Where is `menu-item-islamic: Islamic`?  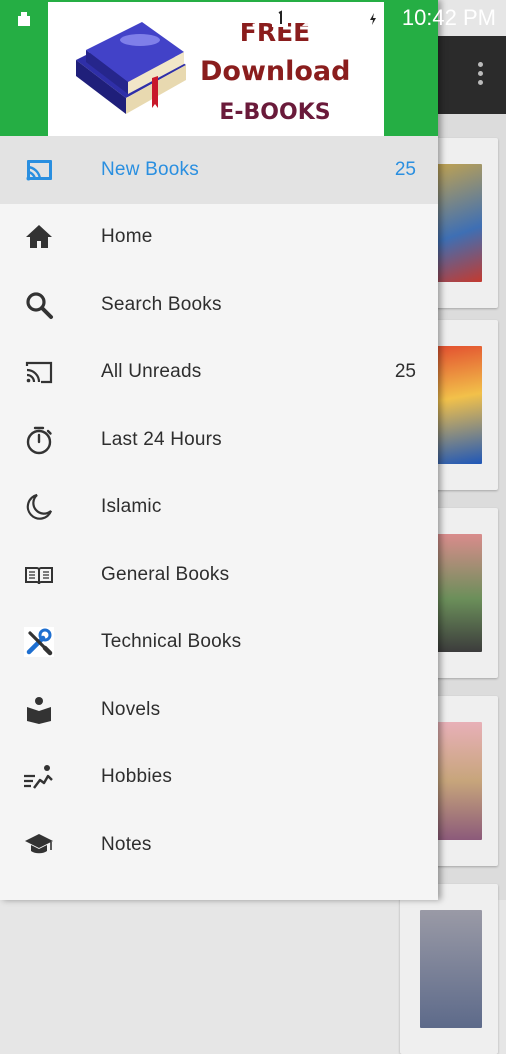 menu-item-islamic: Islamic is located at coordinates (219, 508).